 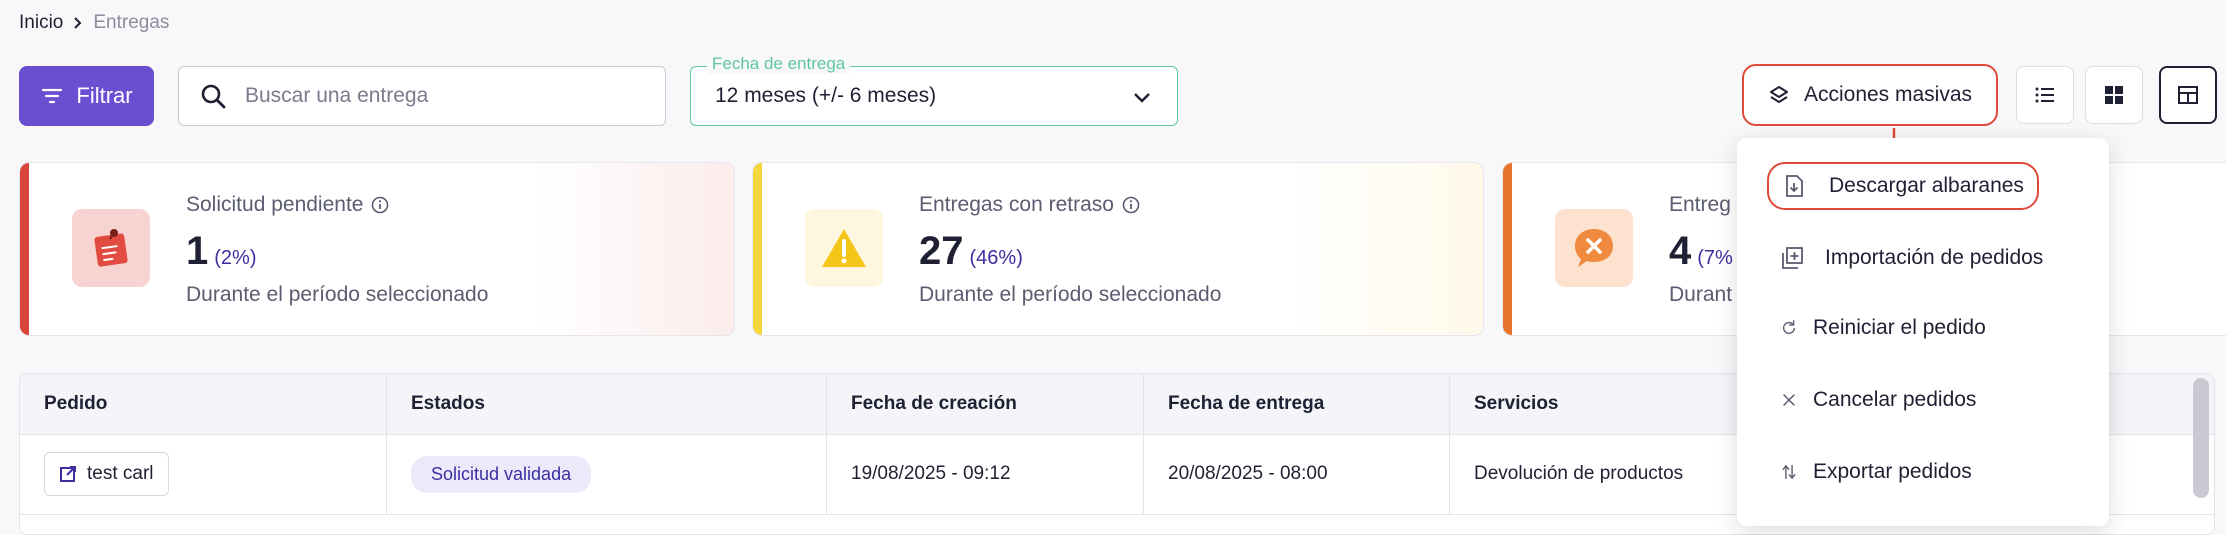 What do you see at coordinates (1594, 248) in the screenshot?
I see `cancel-bubble-icon` at bounding box center [1594, 248].